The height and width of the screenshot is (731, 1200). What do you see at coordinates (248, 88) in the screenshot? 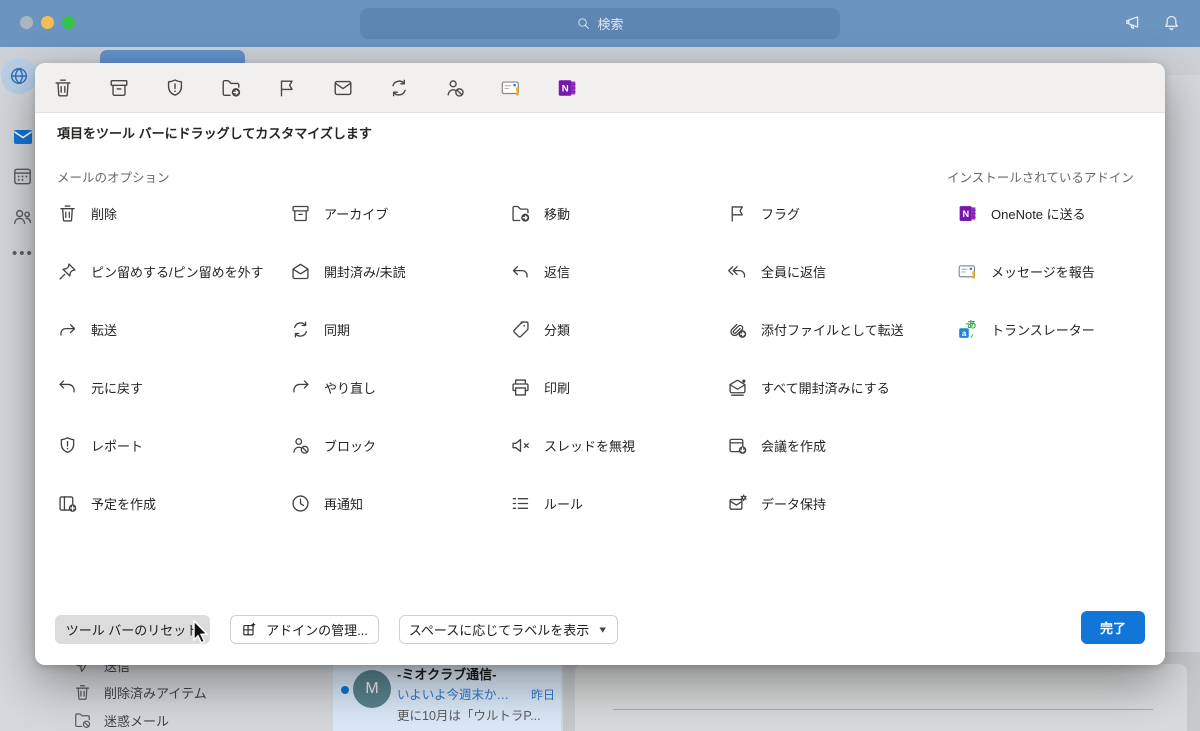
I see `toolbar-item-folder-move` at bounding box center [248, 88].